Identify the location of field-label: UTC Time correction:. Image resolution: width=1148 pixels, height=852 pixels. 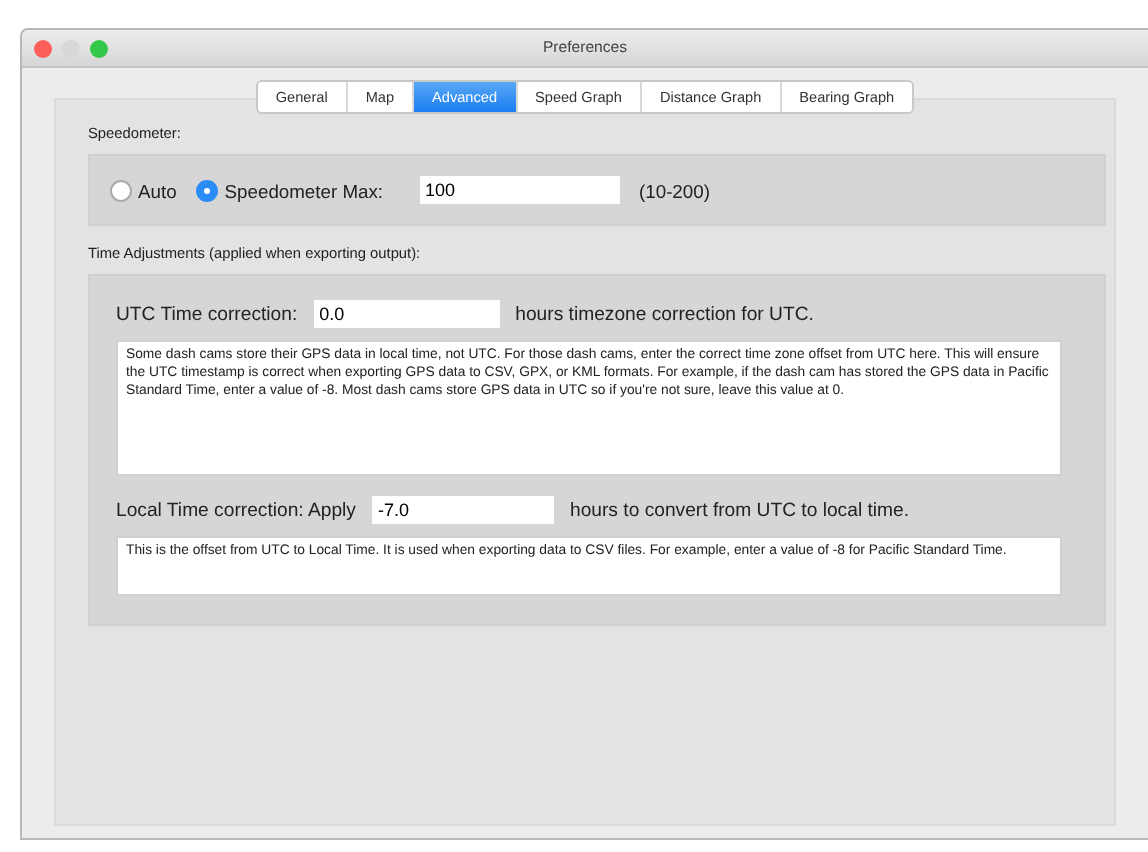
(207, 314).